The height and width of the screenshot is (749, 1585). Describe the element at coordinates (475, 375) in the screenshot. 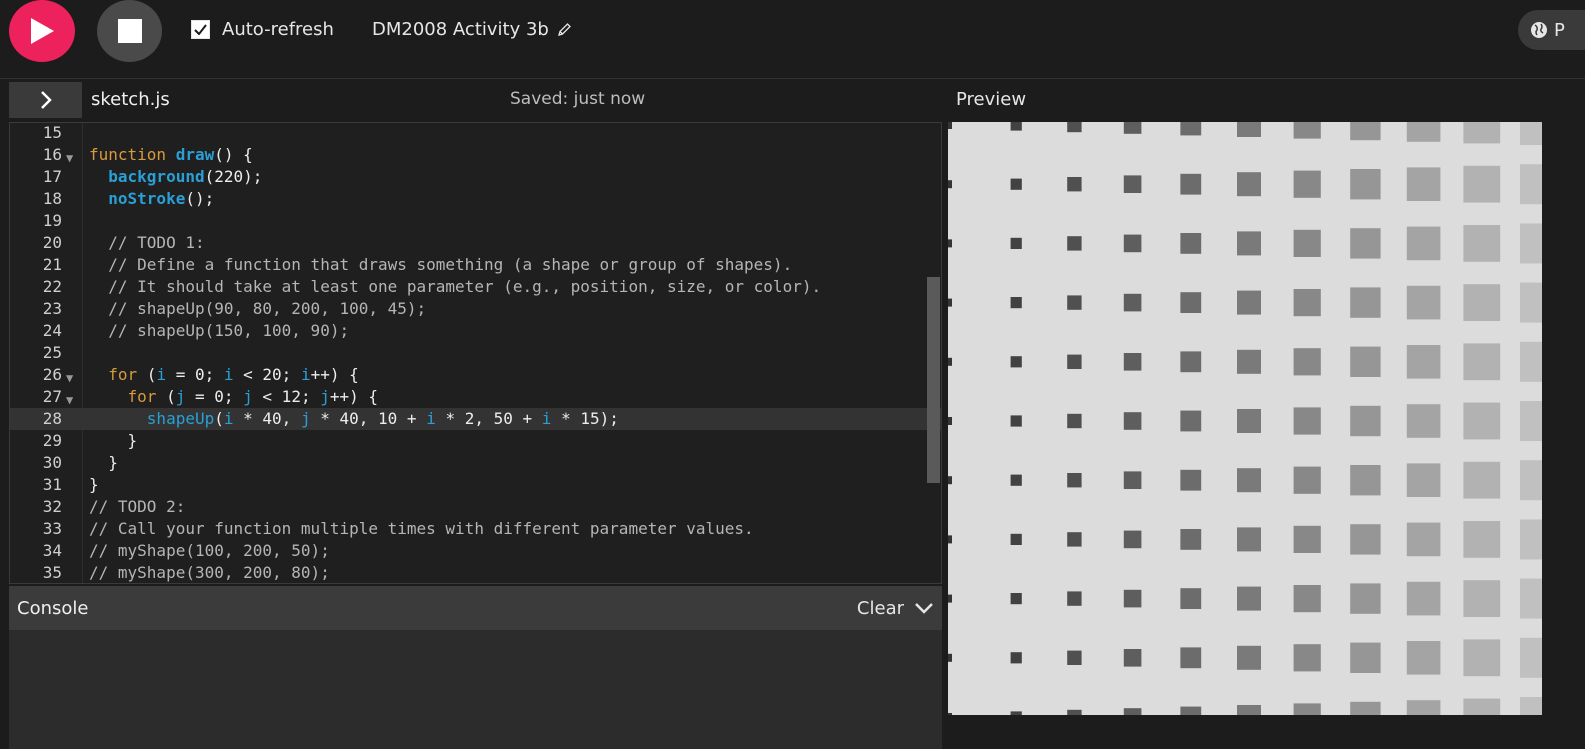

I see `code-line: 26 ▼ for (i = 0; i < 20; i++) {` at that location.